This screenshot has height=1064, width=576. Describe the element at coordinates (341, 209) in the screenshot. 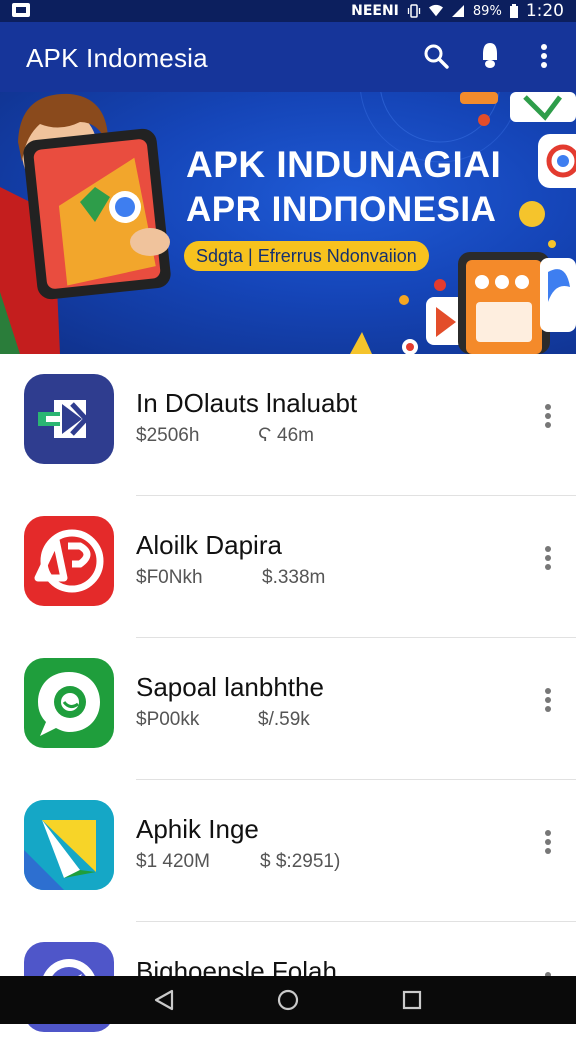

I see `banner-subheadline: APR INDΠONESIA` at that location.